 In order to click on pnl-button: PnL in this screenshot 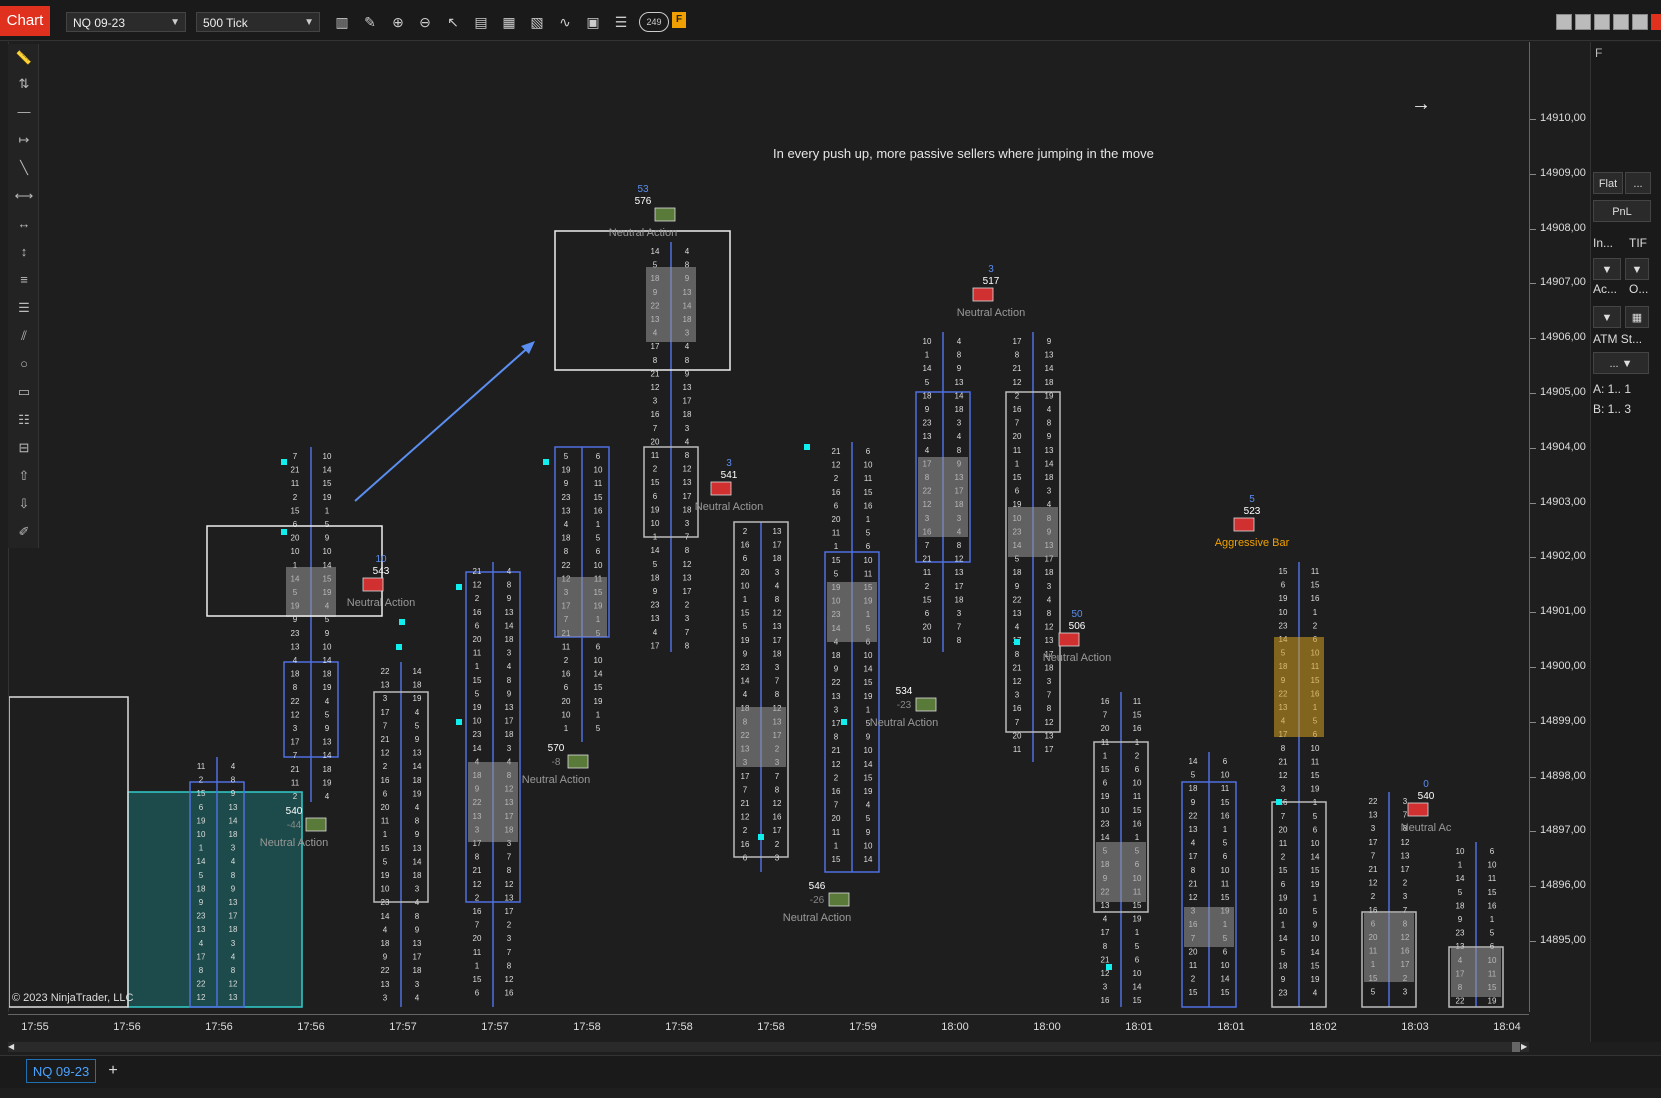, I will do `click(1622, 211)`.